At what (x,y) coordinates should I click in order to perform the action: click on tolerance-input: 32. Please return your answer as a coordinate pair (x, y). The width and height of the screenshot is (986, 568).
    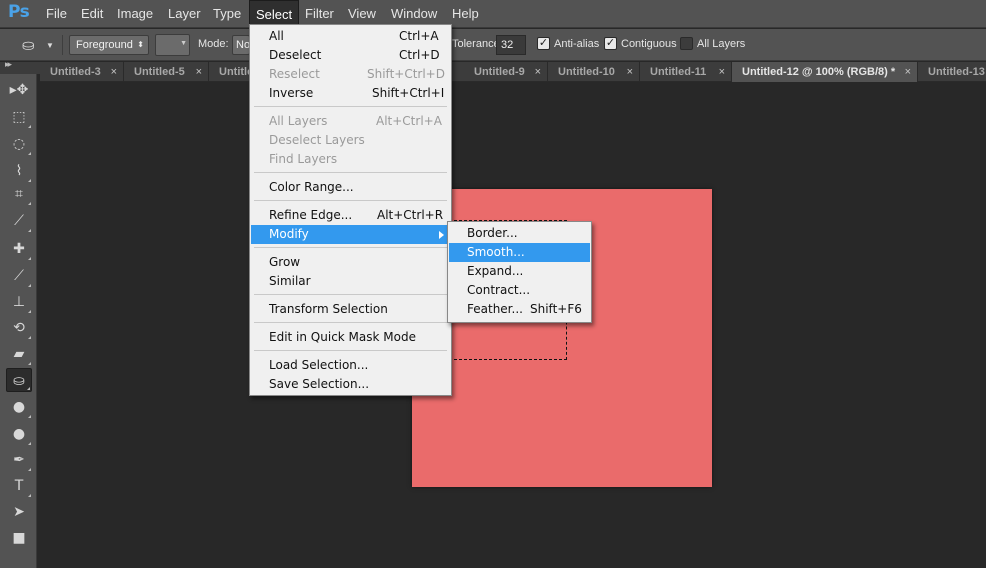
    Looking at the image, I should click on (511, 45).